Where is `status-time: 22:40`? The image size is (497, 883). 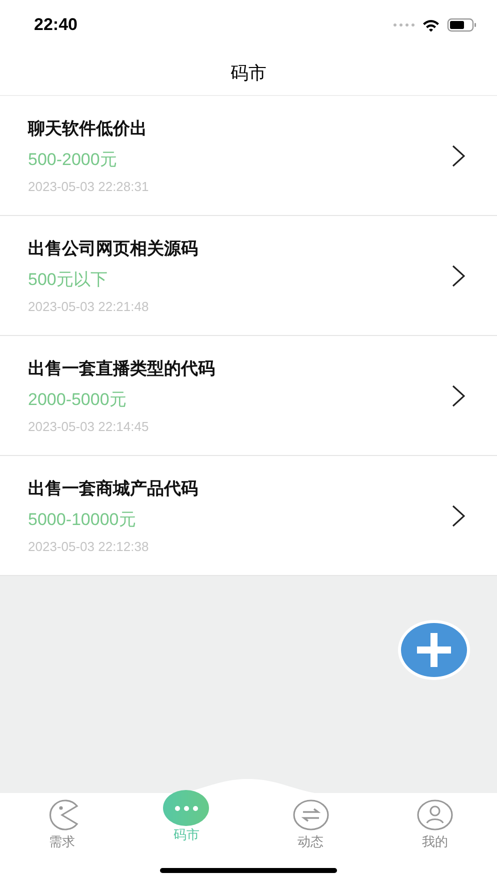
status-time: 22:40 is located at coordinates (56, 25).